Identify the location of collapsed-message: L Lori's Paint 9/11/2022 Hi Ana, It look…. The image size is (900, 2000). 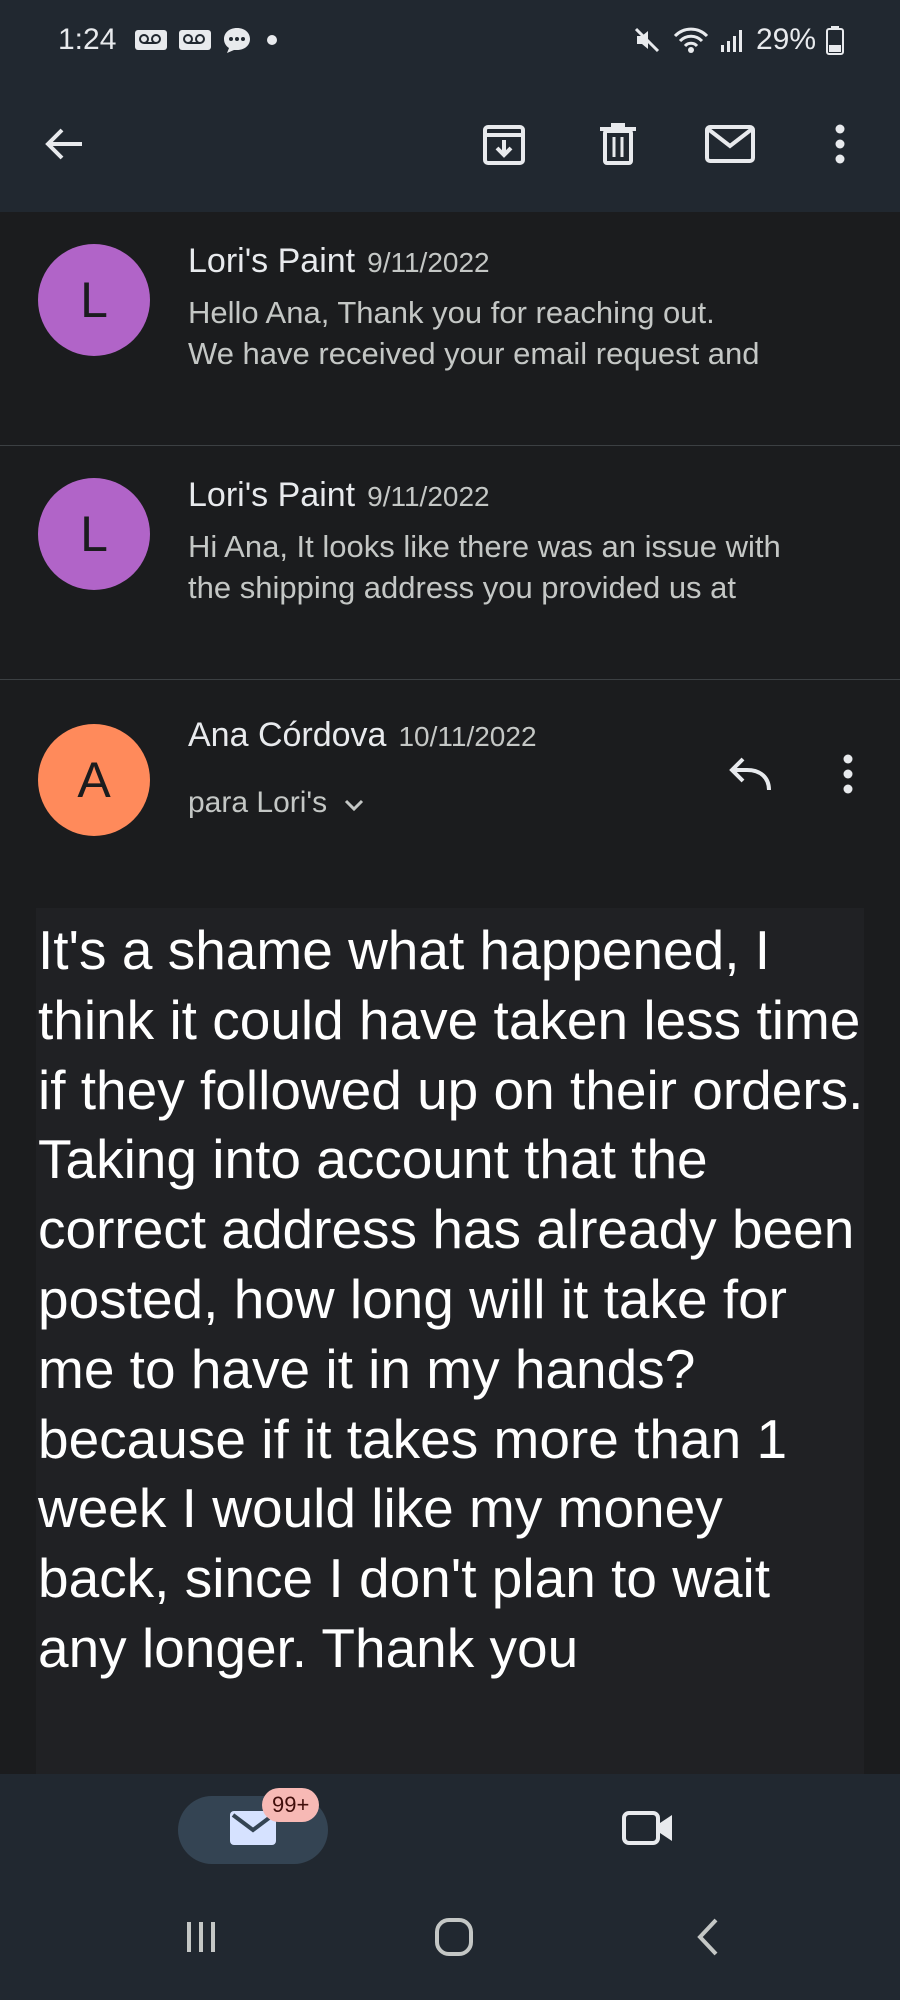
(450, 563).